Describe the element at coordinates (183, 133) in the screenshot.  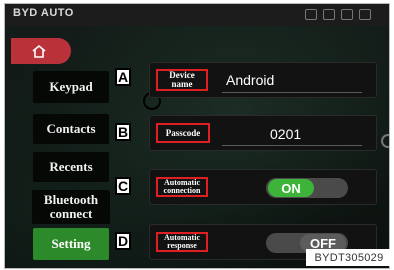
I see `passcode-label: Passcode` at that location.